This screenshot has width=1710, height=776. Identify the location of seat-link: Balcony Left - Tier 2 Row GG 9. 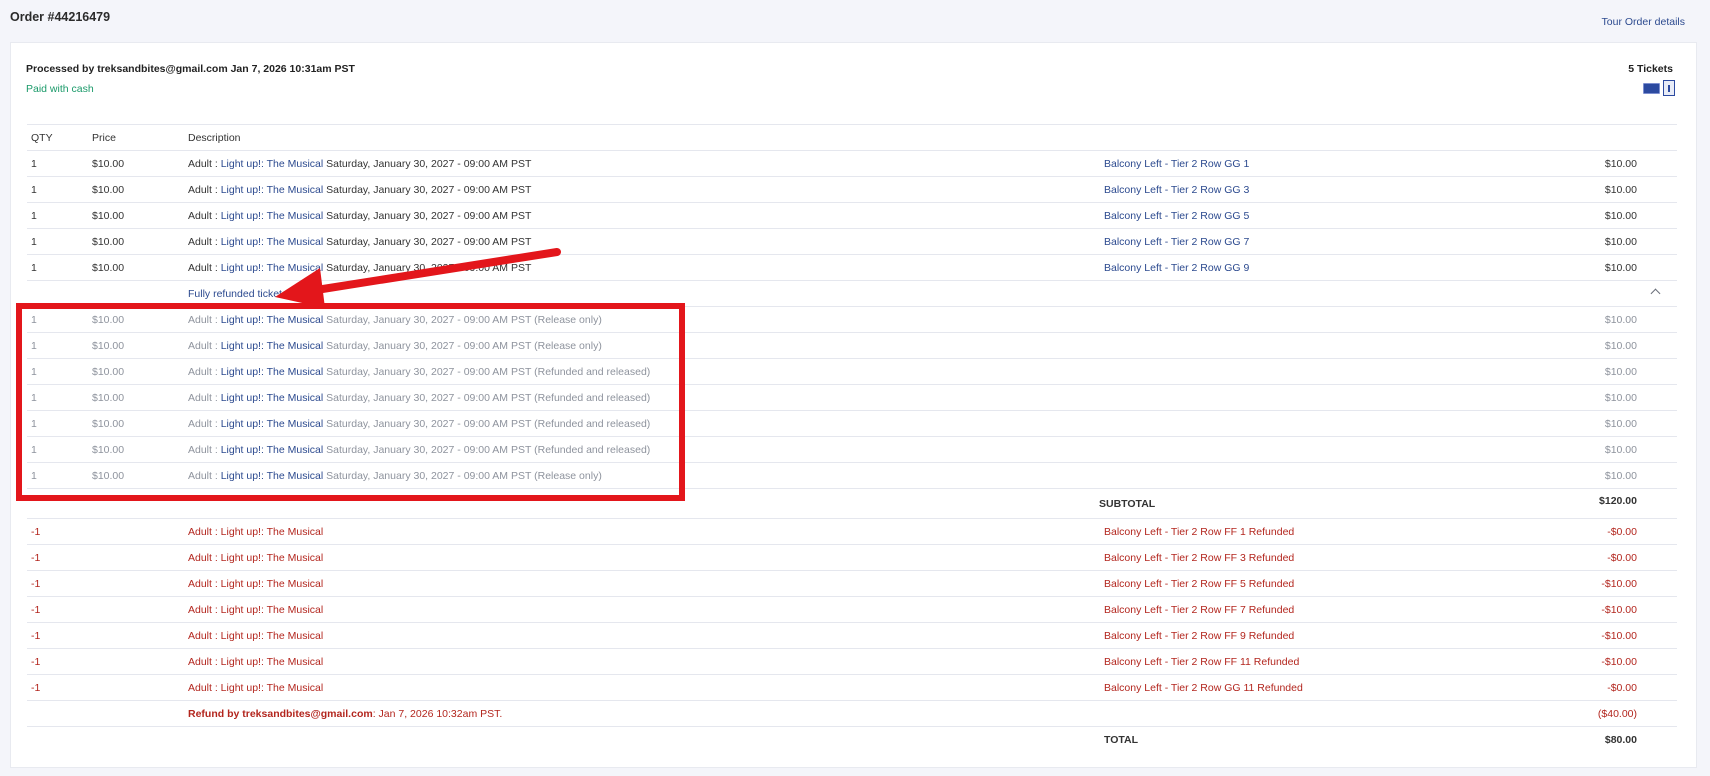
(1176, 268).